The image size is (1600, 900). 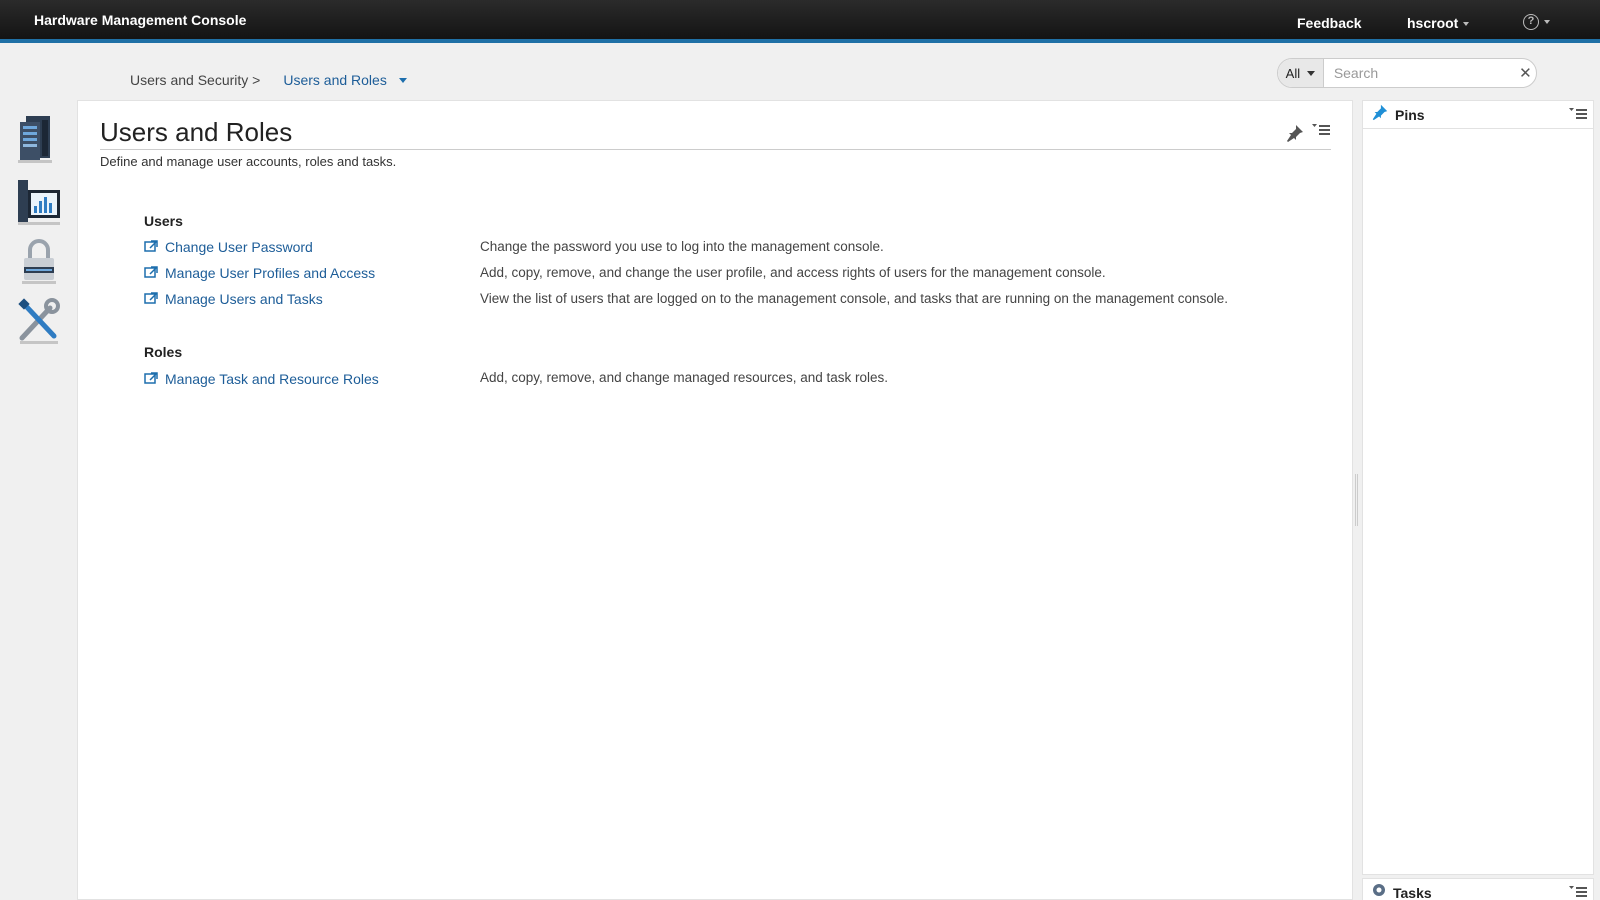 What do you see at coordinates (1356, 500) in the screenshot?
I see `panel-splitter` at bounding box center [1356, 500].